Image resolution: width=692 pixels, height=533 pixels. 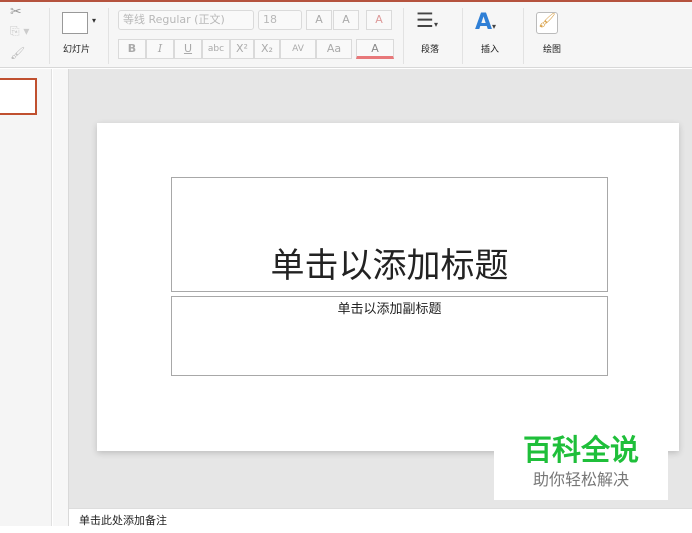 What do you see at coordinates (16, 12) in the screenshot?
I see `cut-icon: ✂` at bounding box center [16, 12].